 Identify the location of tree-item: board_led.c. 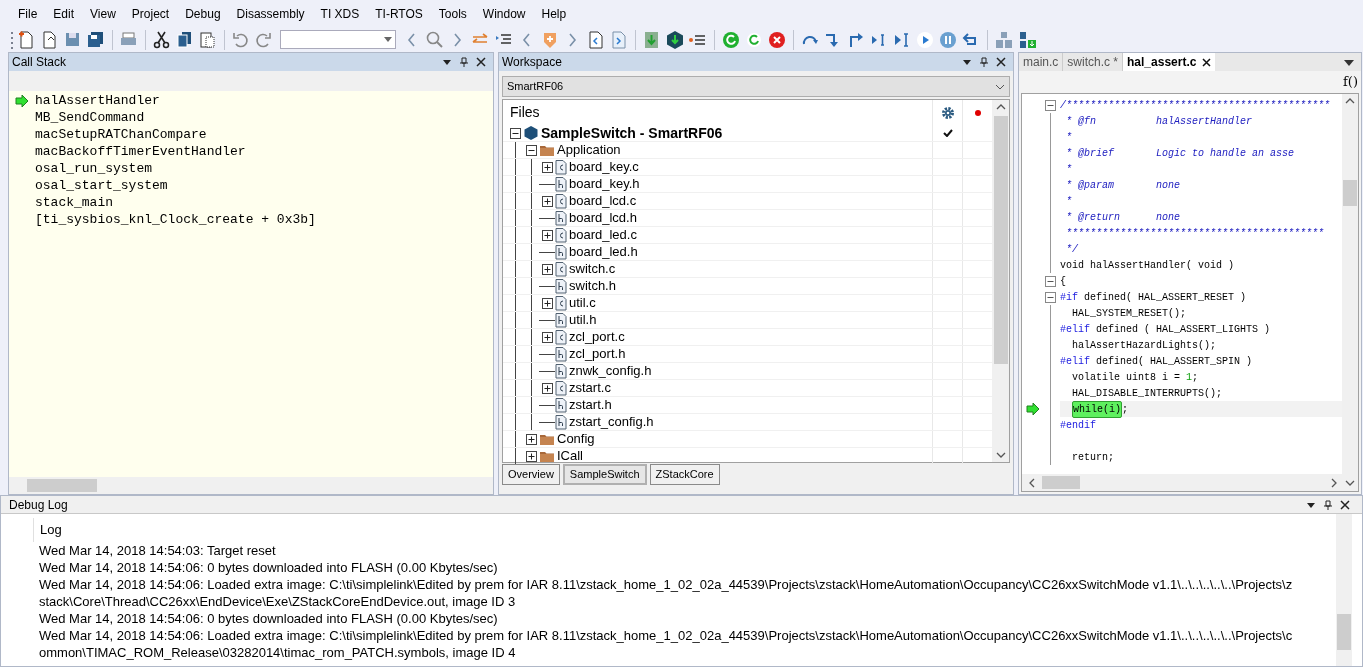
(603, 235).